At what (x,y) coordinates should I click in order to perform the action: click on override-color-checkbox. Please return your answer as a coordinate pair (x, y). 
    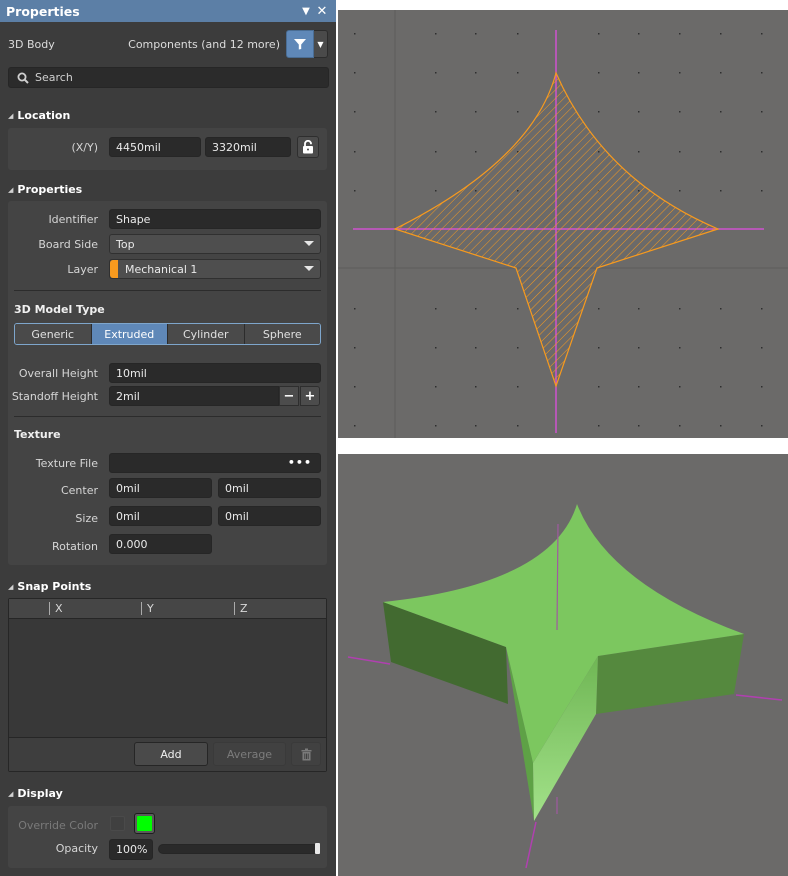
    Looking at the image, I should click on (117, 823).